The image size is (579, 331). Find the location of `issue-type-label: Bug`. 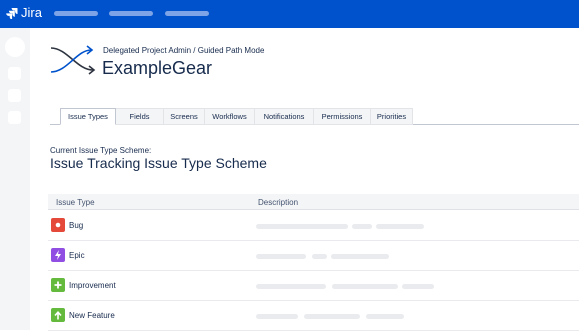

issue-type-label: Bug is located at coordinates (76, 225).